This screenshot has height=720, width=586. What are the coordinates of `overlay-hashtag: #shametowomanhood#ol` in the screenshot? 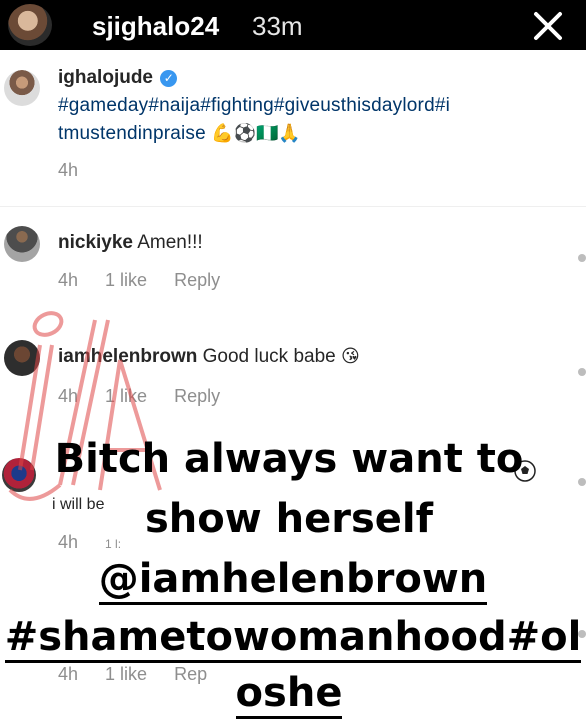 It's located at (293, 637).